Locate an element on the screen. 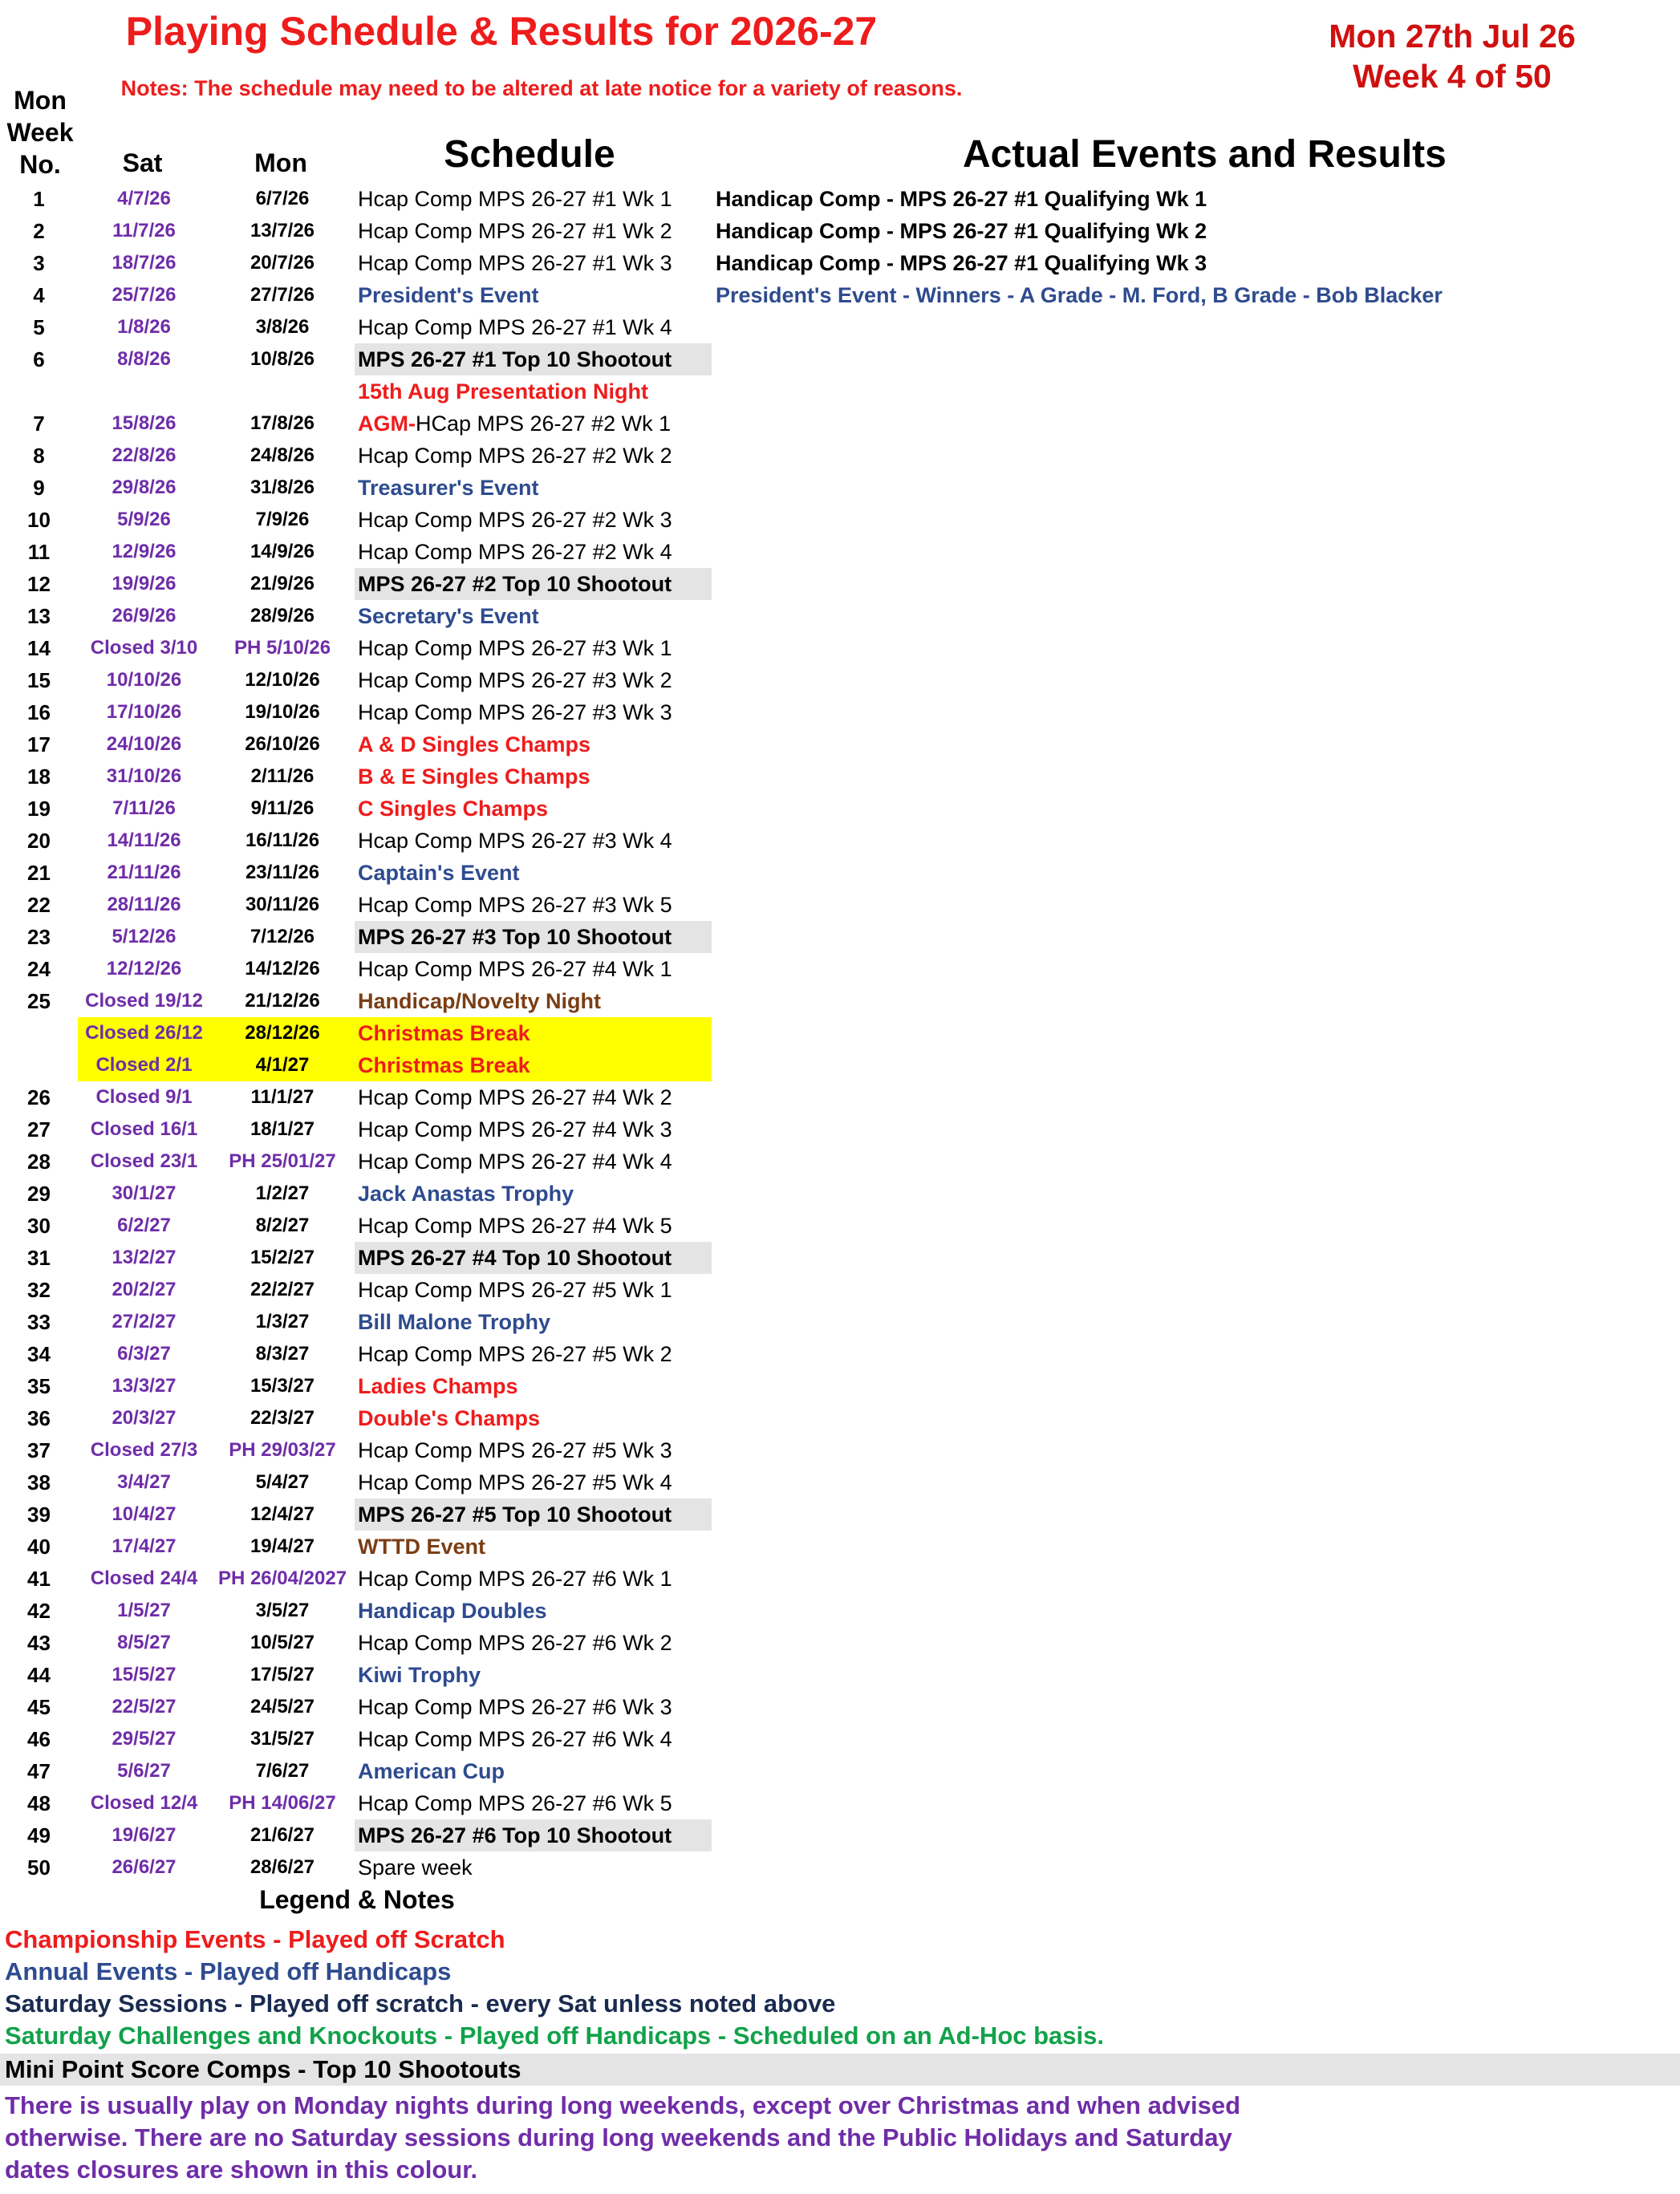 Image resolution: width=1680 pixels, height=2194 pixels. sat-date-cell: 13/3/27 is located at coordinates (144, 1386).